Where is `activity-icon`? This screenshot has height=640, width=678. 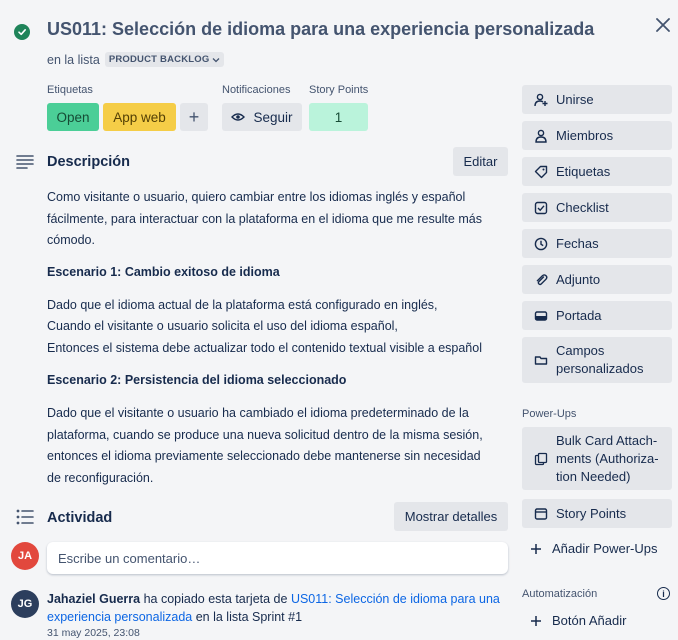
activity-icon is located at coordinates (25, 517).